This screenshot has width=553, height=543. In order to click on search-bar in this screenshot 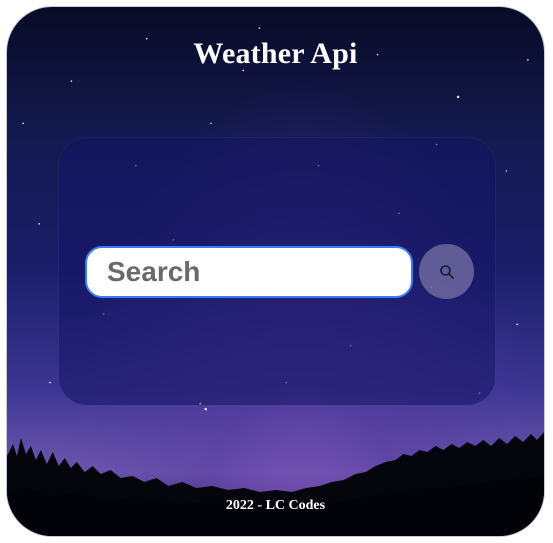, I will do `click(279, 271)`.